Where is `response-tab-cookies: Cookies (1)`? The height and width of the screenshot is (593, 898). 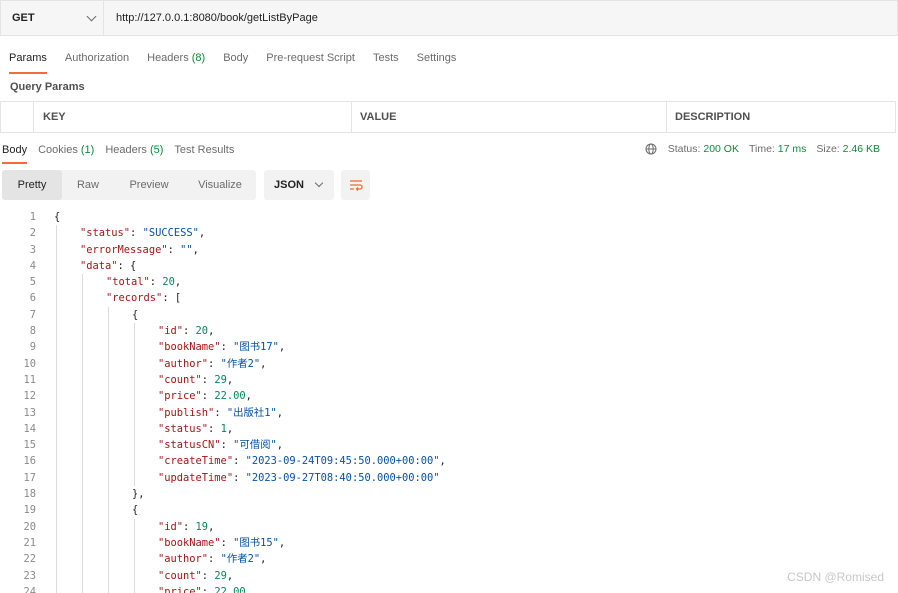
response-tab-cookies: Cookies (1) is located at coordinates (66, 150).